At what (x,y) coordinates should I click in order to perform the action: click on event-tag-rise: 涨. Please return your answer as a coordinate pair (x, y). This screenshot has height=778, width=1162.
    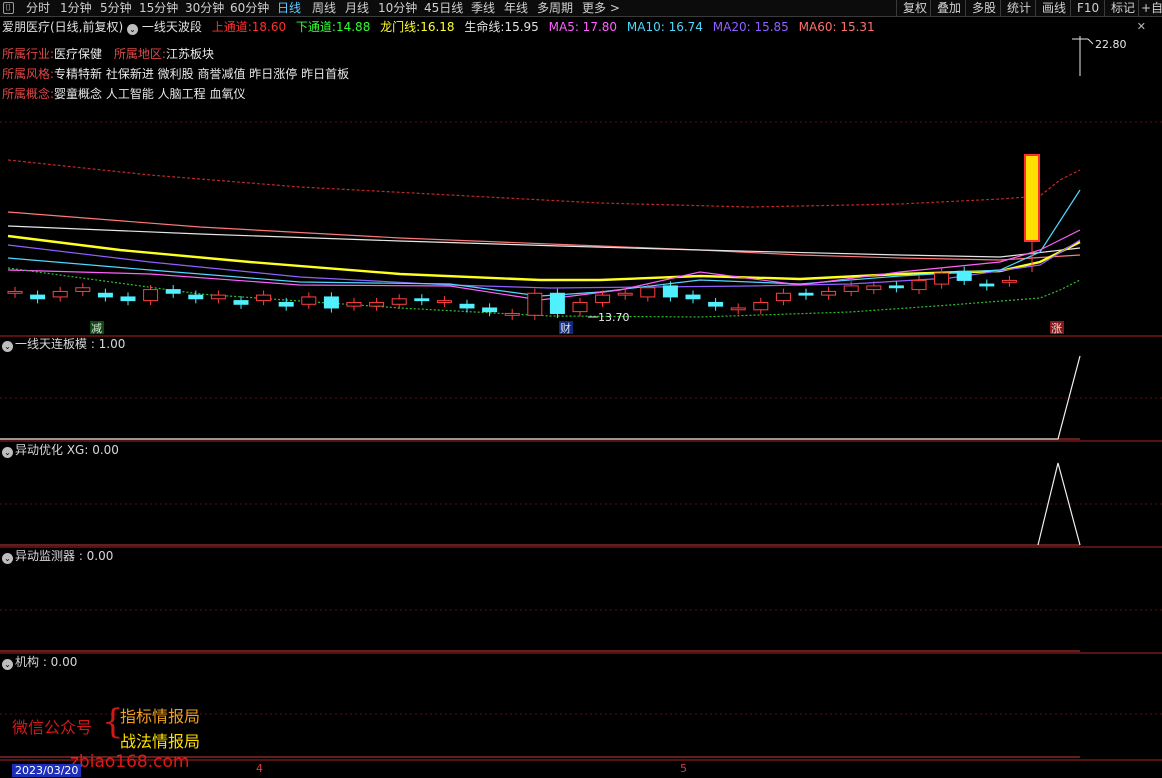
    Looking at the image, I should click on (1057, 328).